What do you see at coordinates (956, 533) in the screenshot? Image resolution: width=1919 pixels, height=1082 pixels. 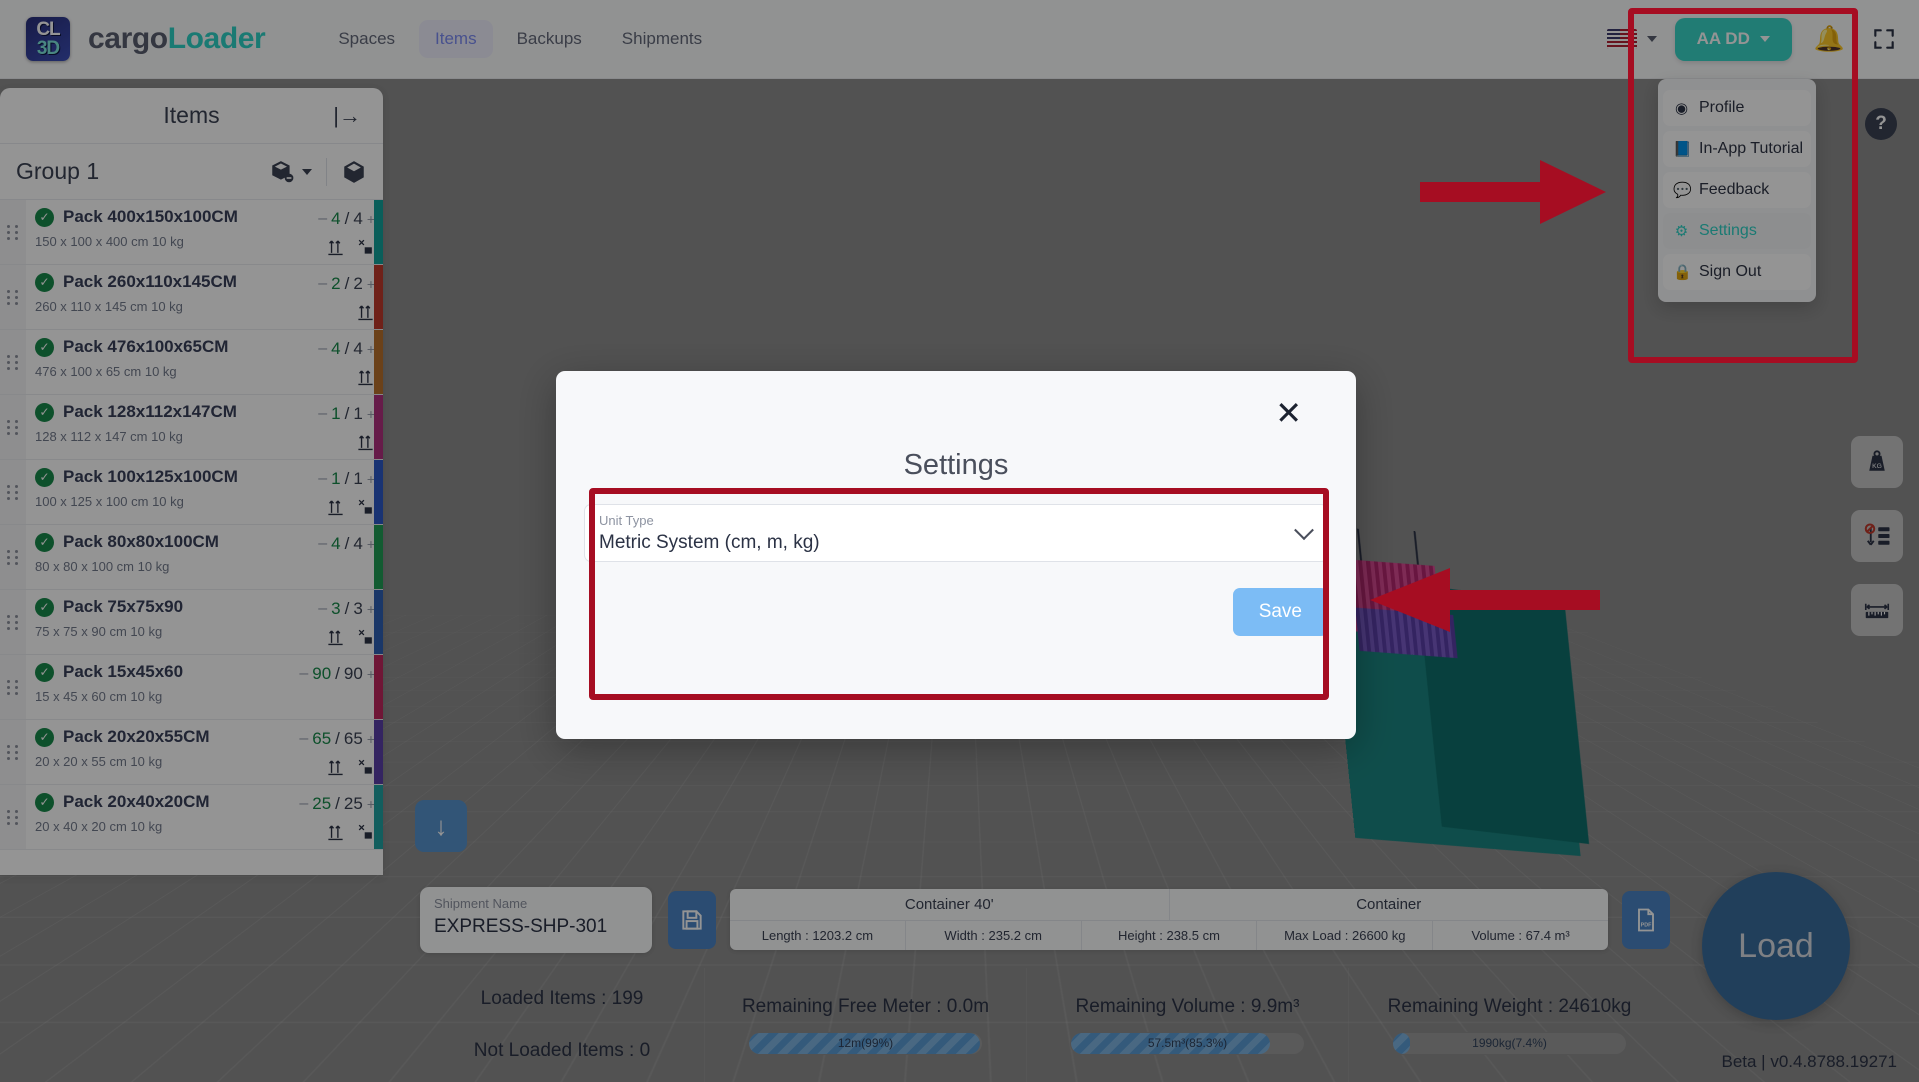 I see `unit-type-select: Unit Type Metric System (cm, m, kg)` at bounding box center [956, 533].